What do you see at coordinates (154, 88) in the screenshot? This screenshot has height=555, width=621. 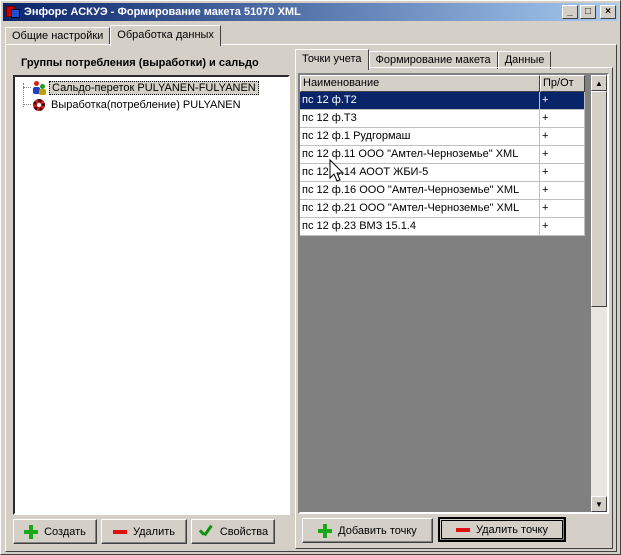 I see `tree-item-label: Сальдо-переток PULYANEN-FULYANEN` at bounding box center [154, 88].